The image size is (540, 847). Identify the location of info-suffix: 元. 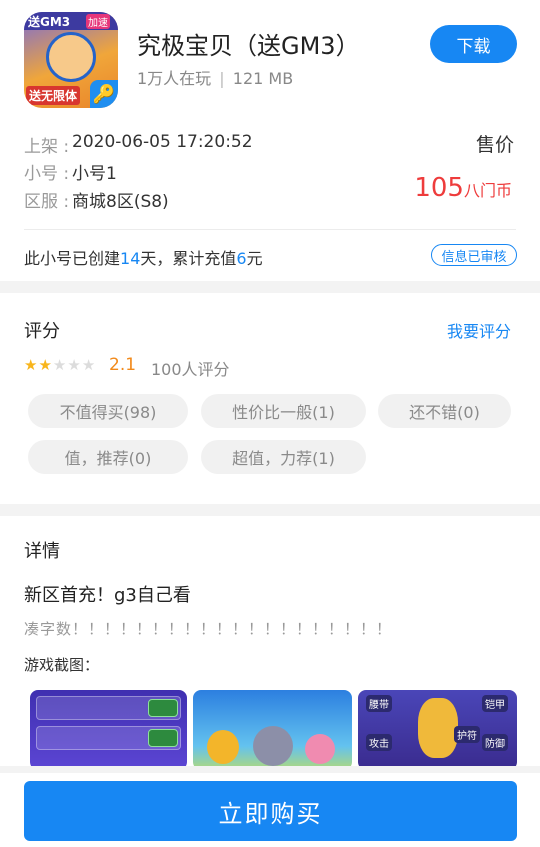
(254, 258).